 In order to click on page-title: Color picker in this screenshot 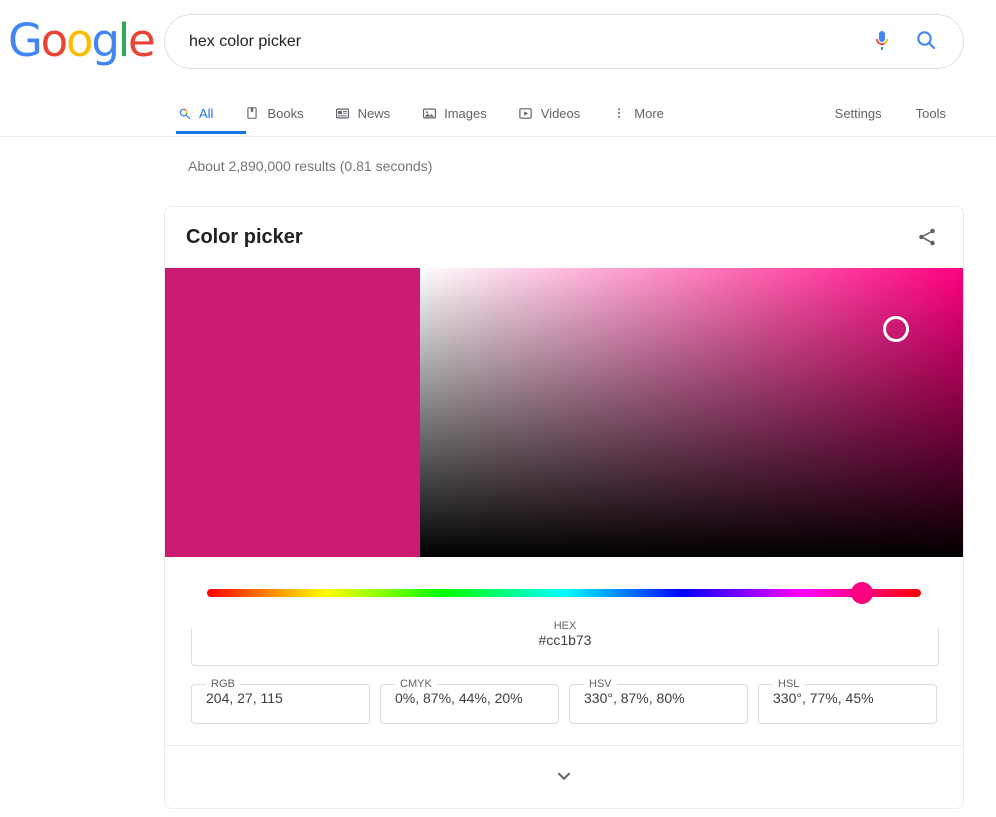, I will do `click(244, 237)`.